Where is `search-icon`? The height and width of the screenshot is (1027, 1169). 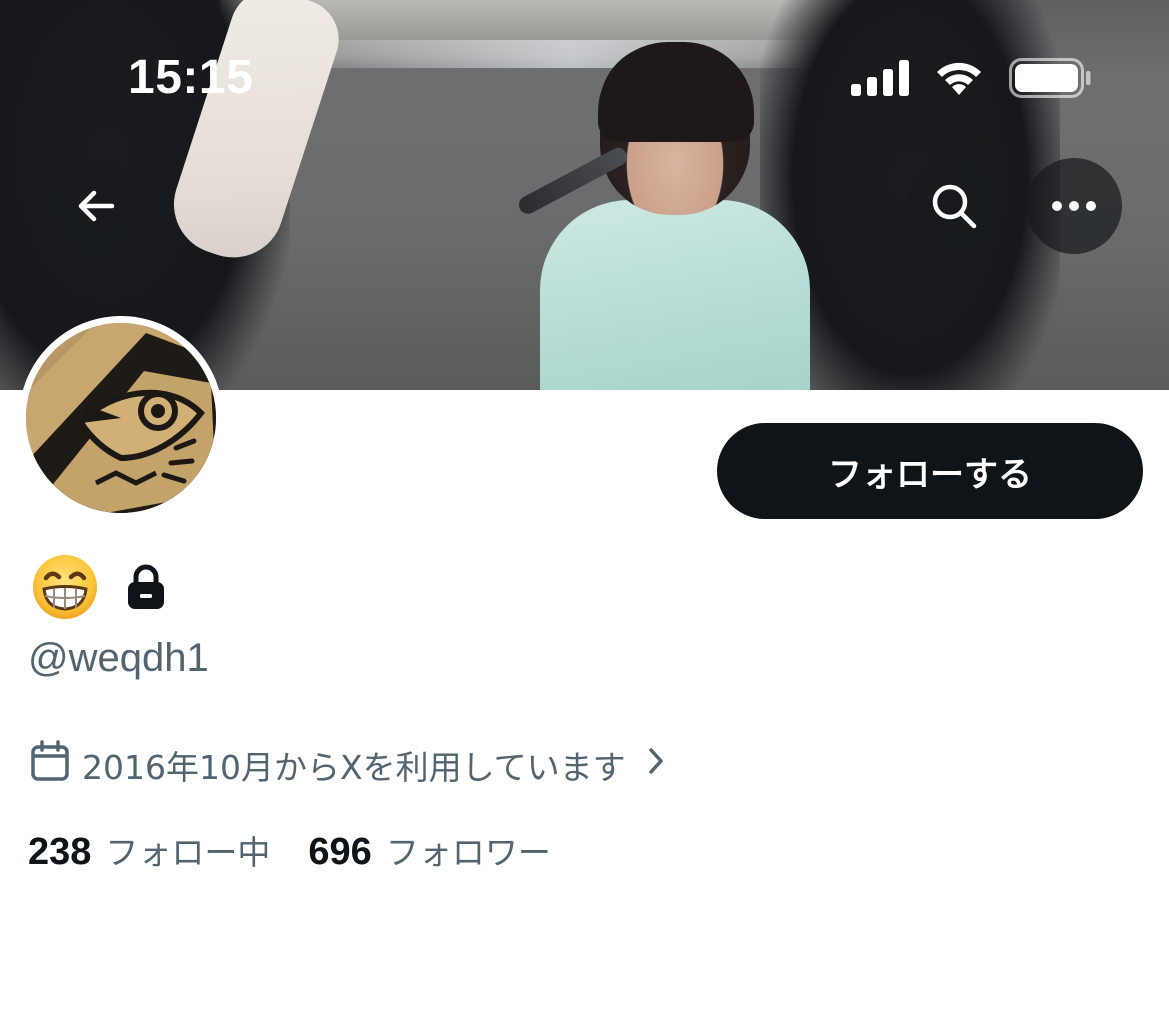
search-icon is located at coordinates (954, 206).